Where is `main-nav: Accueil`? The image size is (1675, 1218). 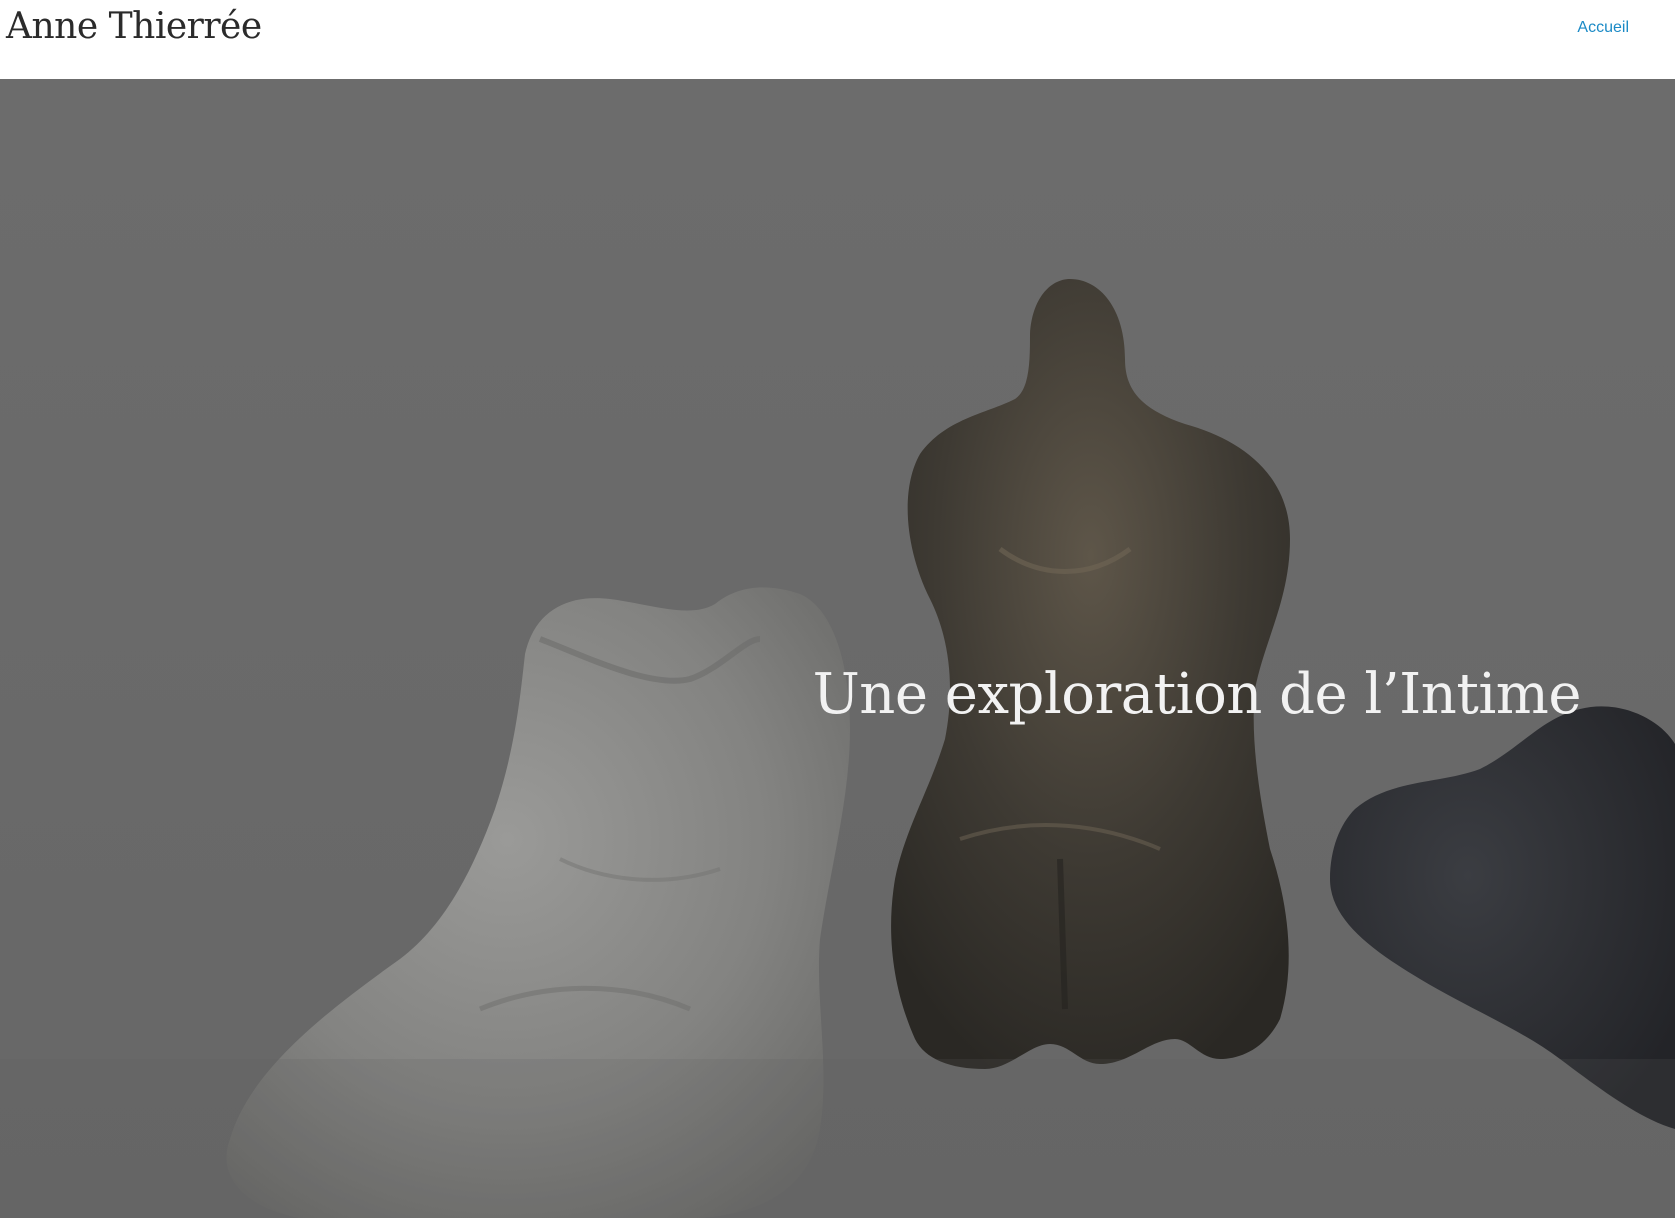
main-nav: Accueil is located at coordinates (1603, 28).